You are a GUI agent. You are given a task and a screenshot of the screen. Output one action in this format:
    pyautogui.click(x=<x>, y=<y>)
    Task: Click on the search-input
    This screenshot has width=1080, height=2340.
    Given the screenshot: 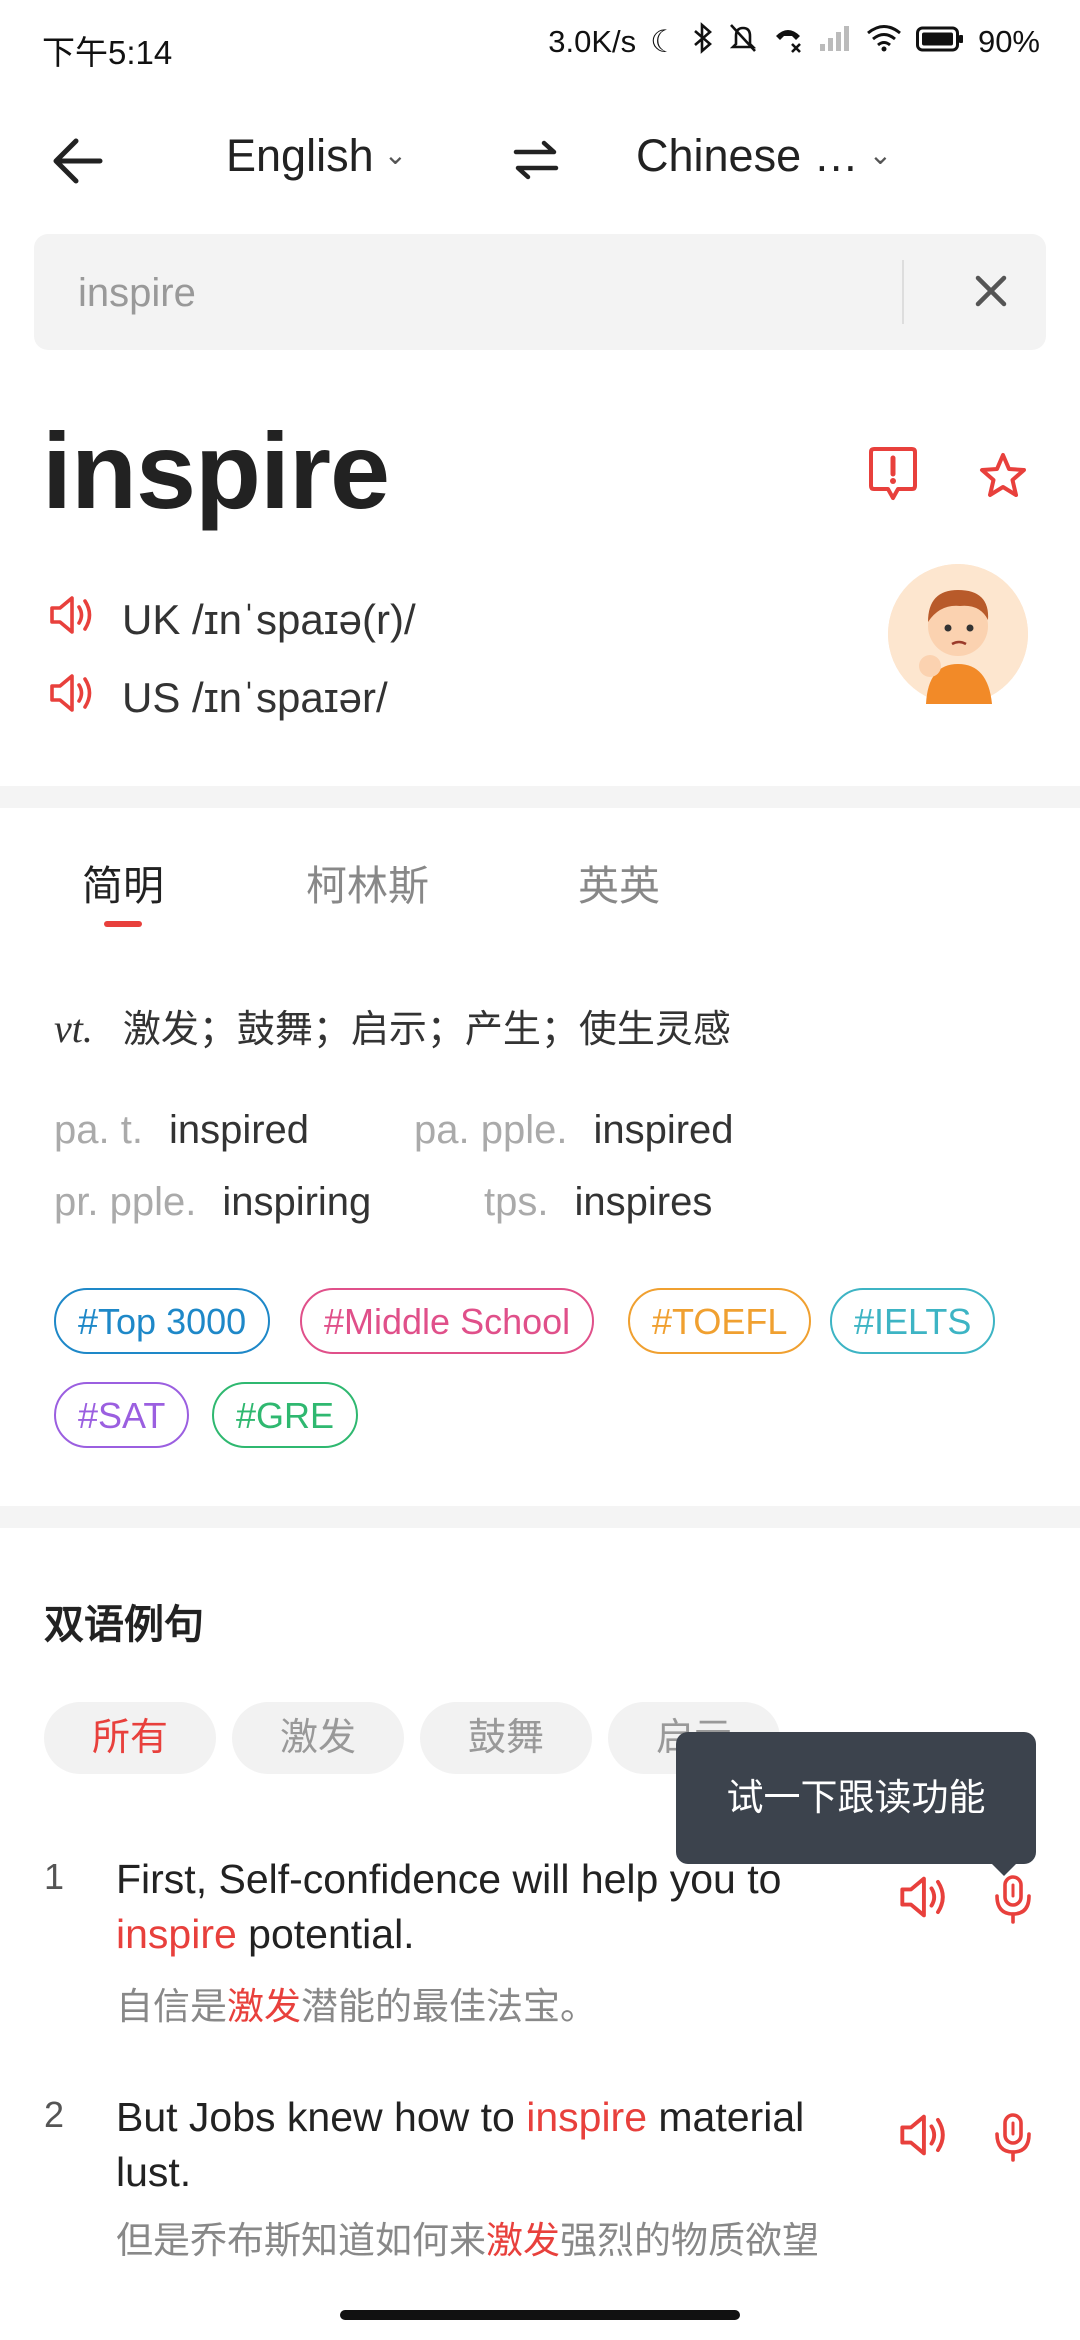 What is the action you would take?
    pyautogui.click(x=488, y=293)
    